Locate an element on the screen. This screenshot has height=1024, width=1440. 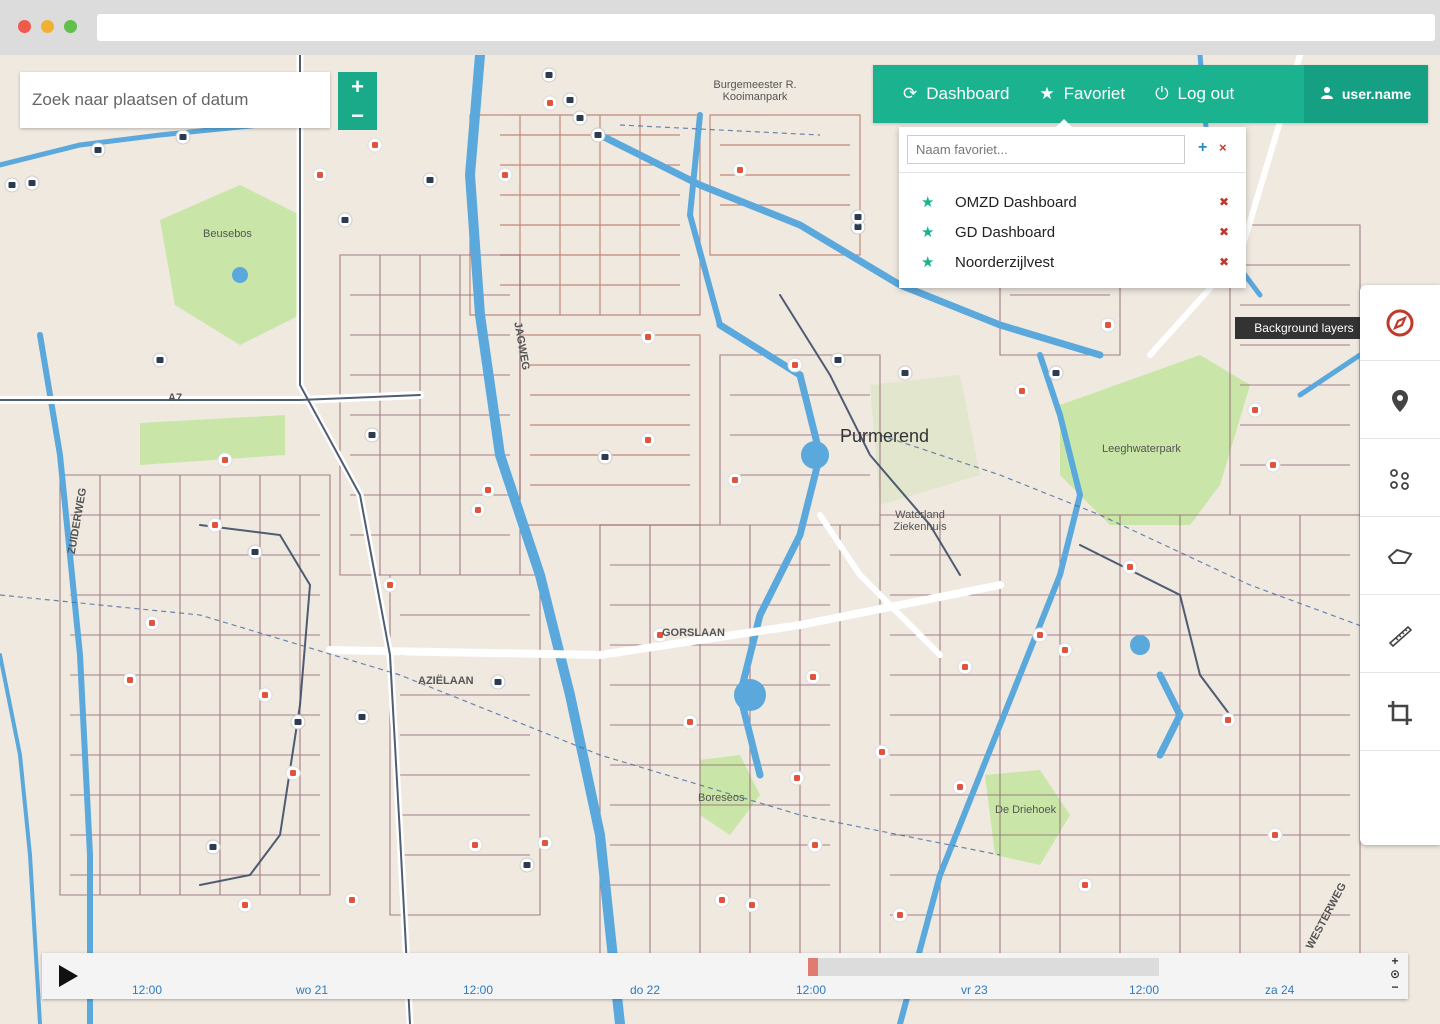
timeline-zoom-controls: + ⊙ − is located at coordinates (1395, 976).